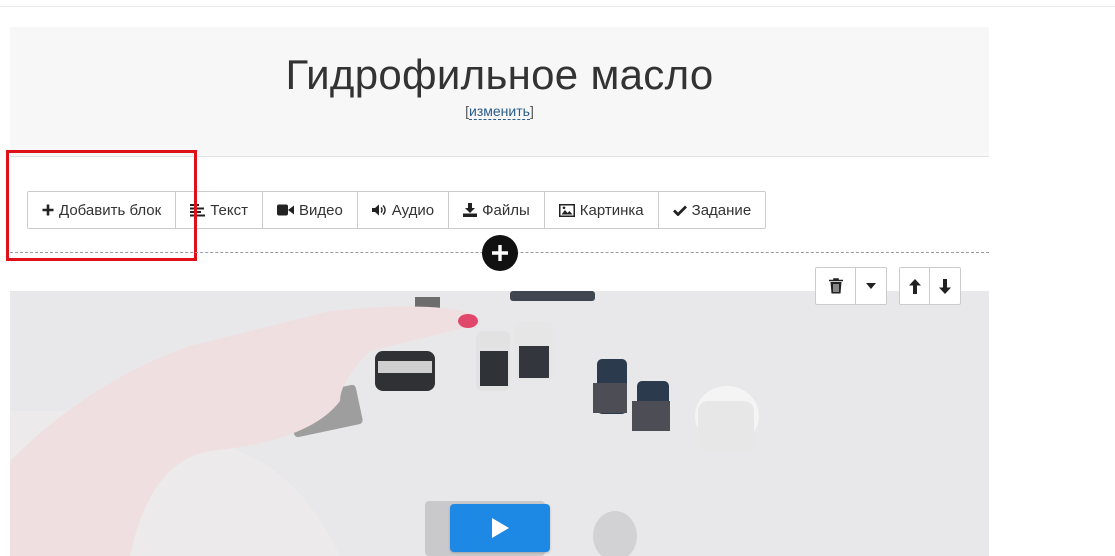 The height and width of the screenshot is (556, 1115). I want to click on edit-title-wrapper: [изменить], so click(499, 111).